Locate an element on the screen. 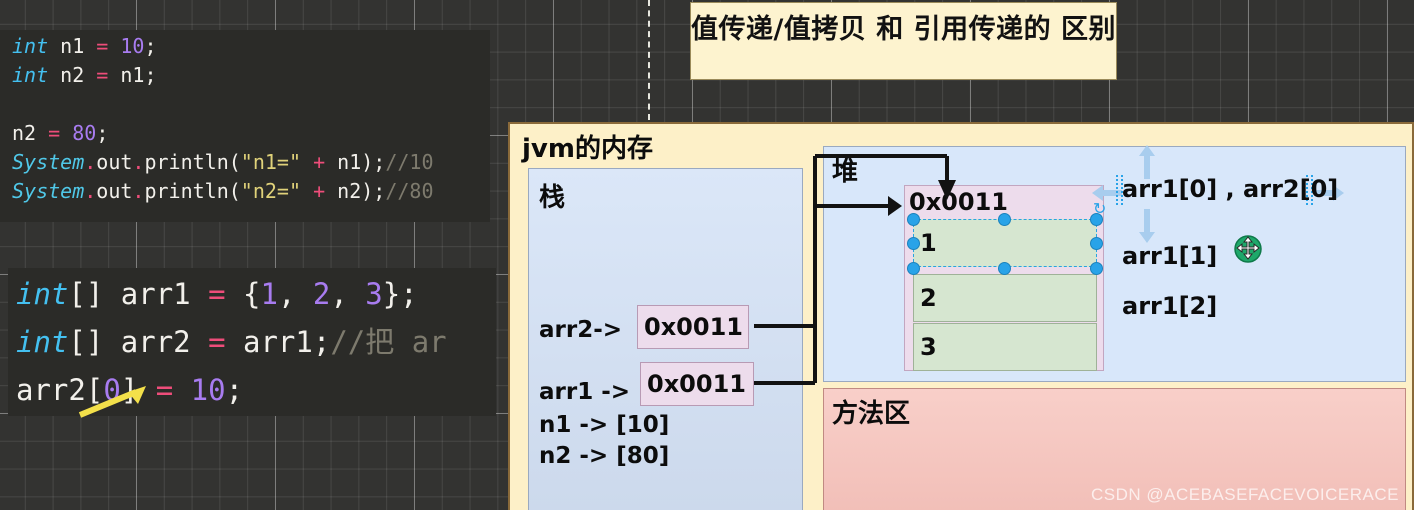 The height and width of the screenshot is (510, 1414). array-object: 0x0011 1 2 3 ↻ is located at coordinates (1005, 278).